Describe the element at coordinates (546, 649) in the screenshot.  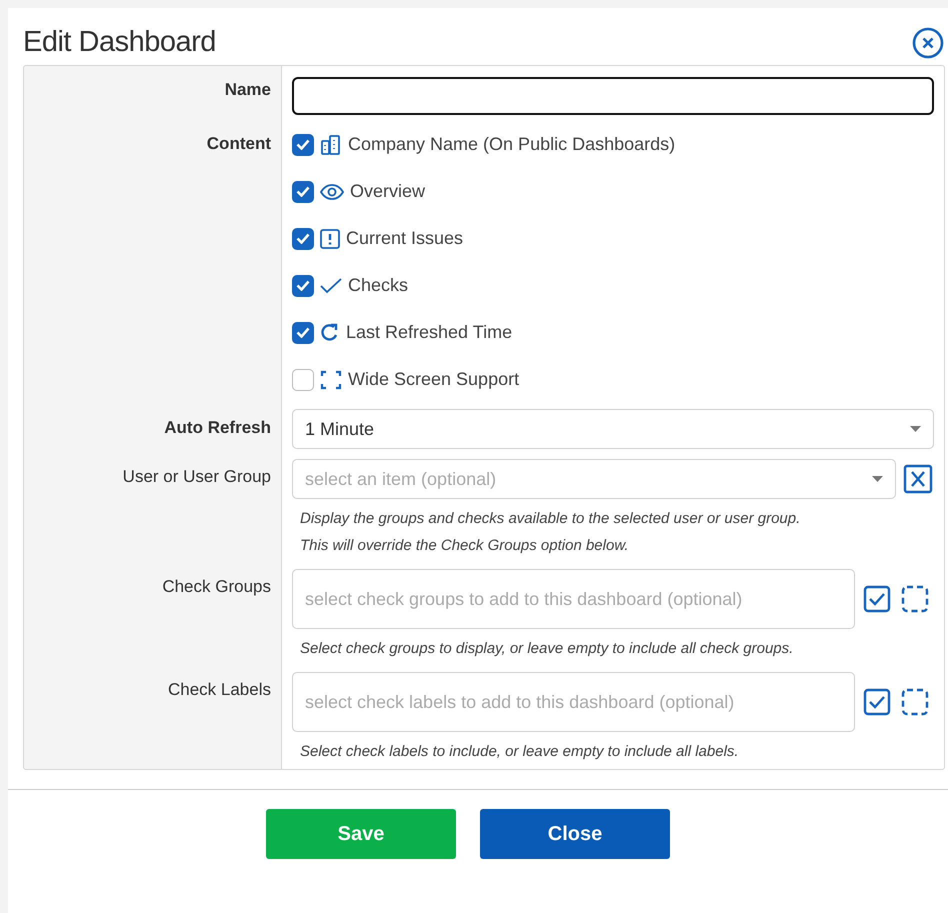
I see `help-text: Select check groups to display, or leave empty to include all check groups.` at that location.